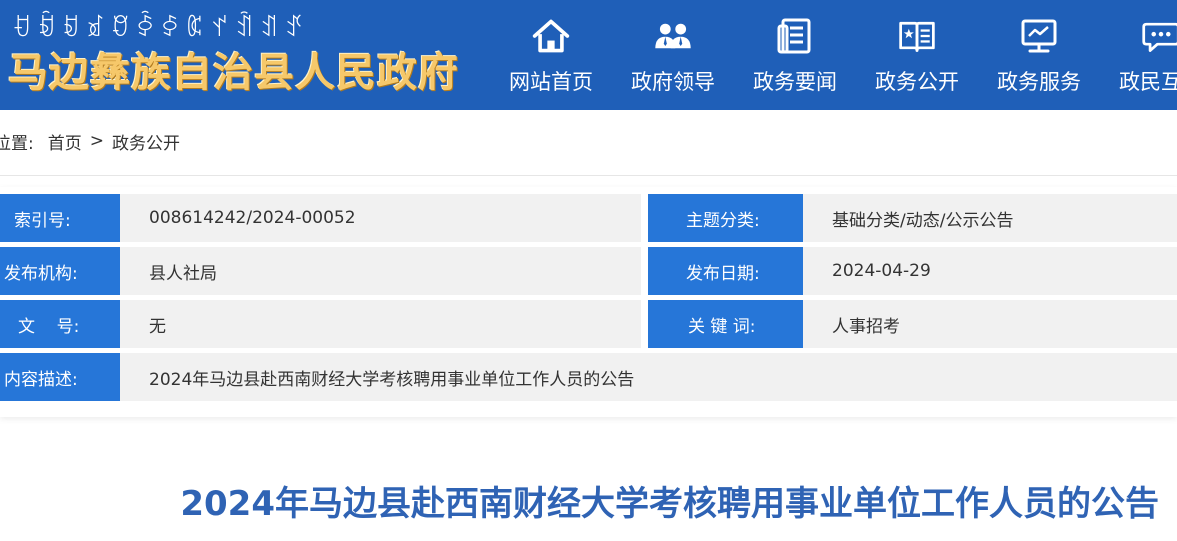 The width and height of the screenshot is (1177, 541). I want to click on topic-label-text: 主题分类:, so click(723, 220).